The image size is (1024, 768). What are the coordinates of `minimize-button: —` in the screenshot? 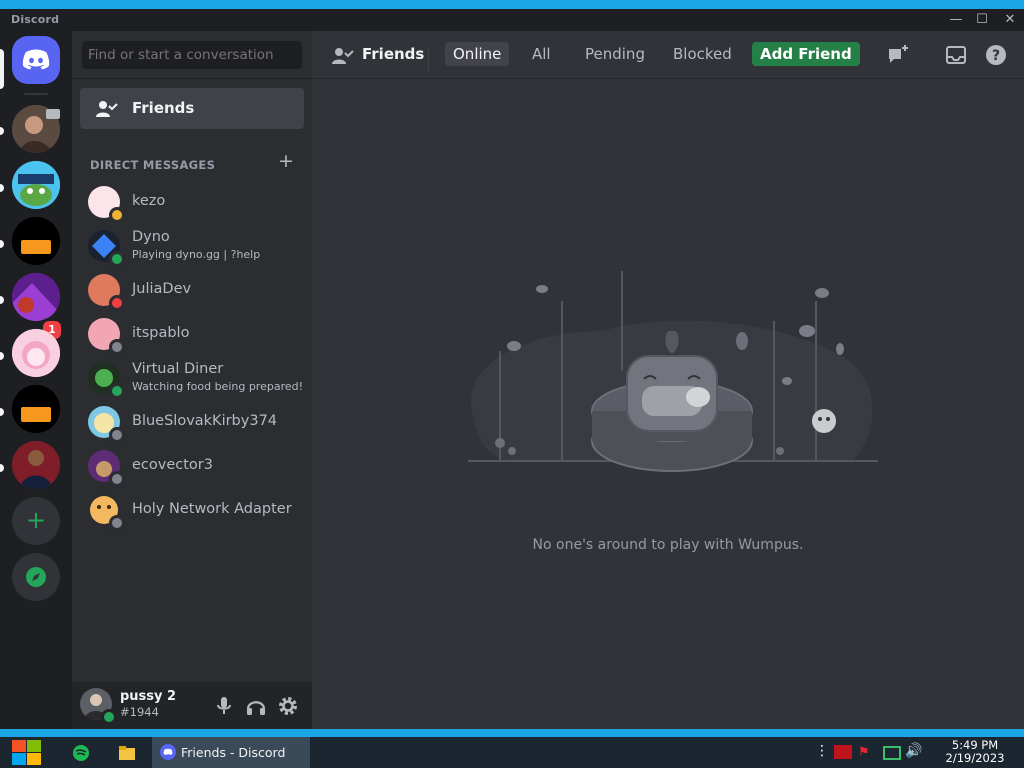 It's located at (956, 20).